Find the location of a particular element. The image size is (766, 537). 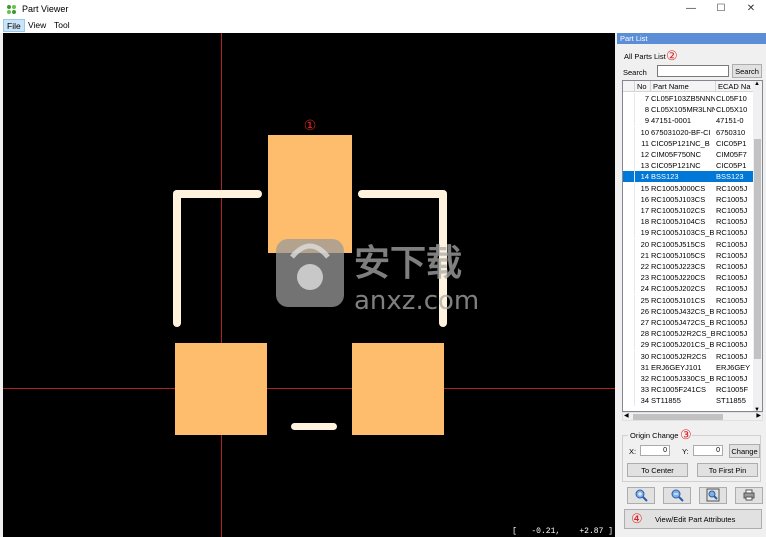

menu-view: View is located at coordinates (37, 25).